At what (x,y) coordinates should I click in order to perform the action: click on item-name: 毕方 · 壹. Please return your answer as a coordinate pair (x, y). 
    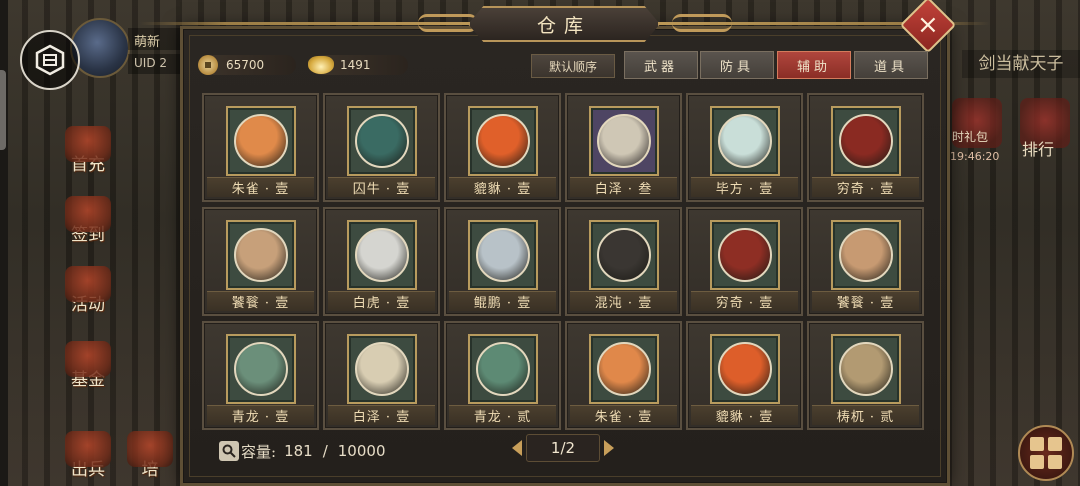
    Looking at the image, I should click on (744, 187).